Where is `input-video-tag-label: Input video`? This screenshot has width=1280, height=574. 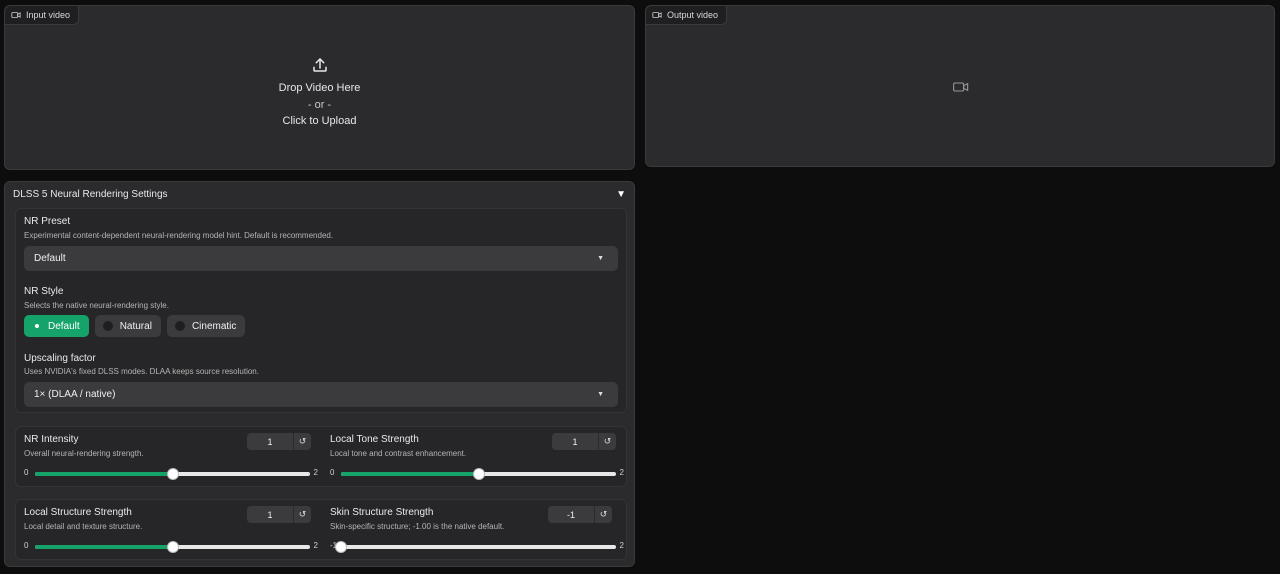
input-video-tag-label: Input video is located at coordinates (48, 15).